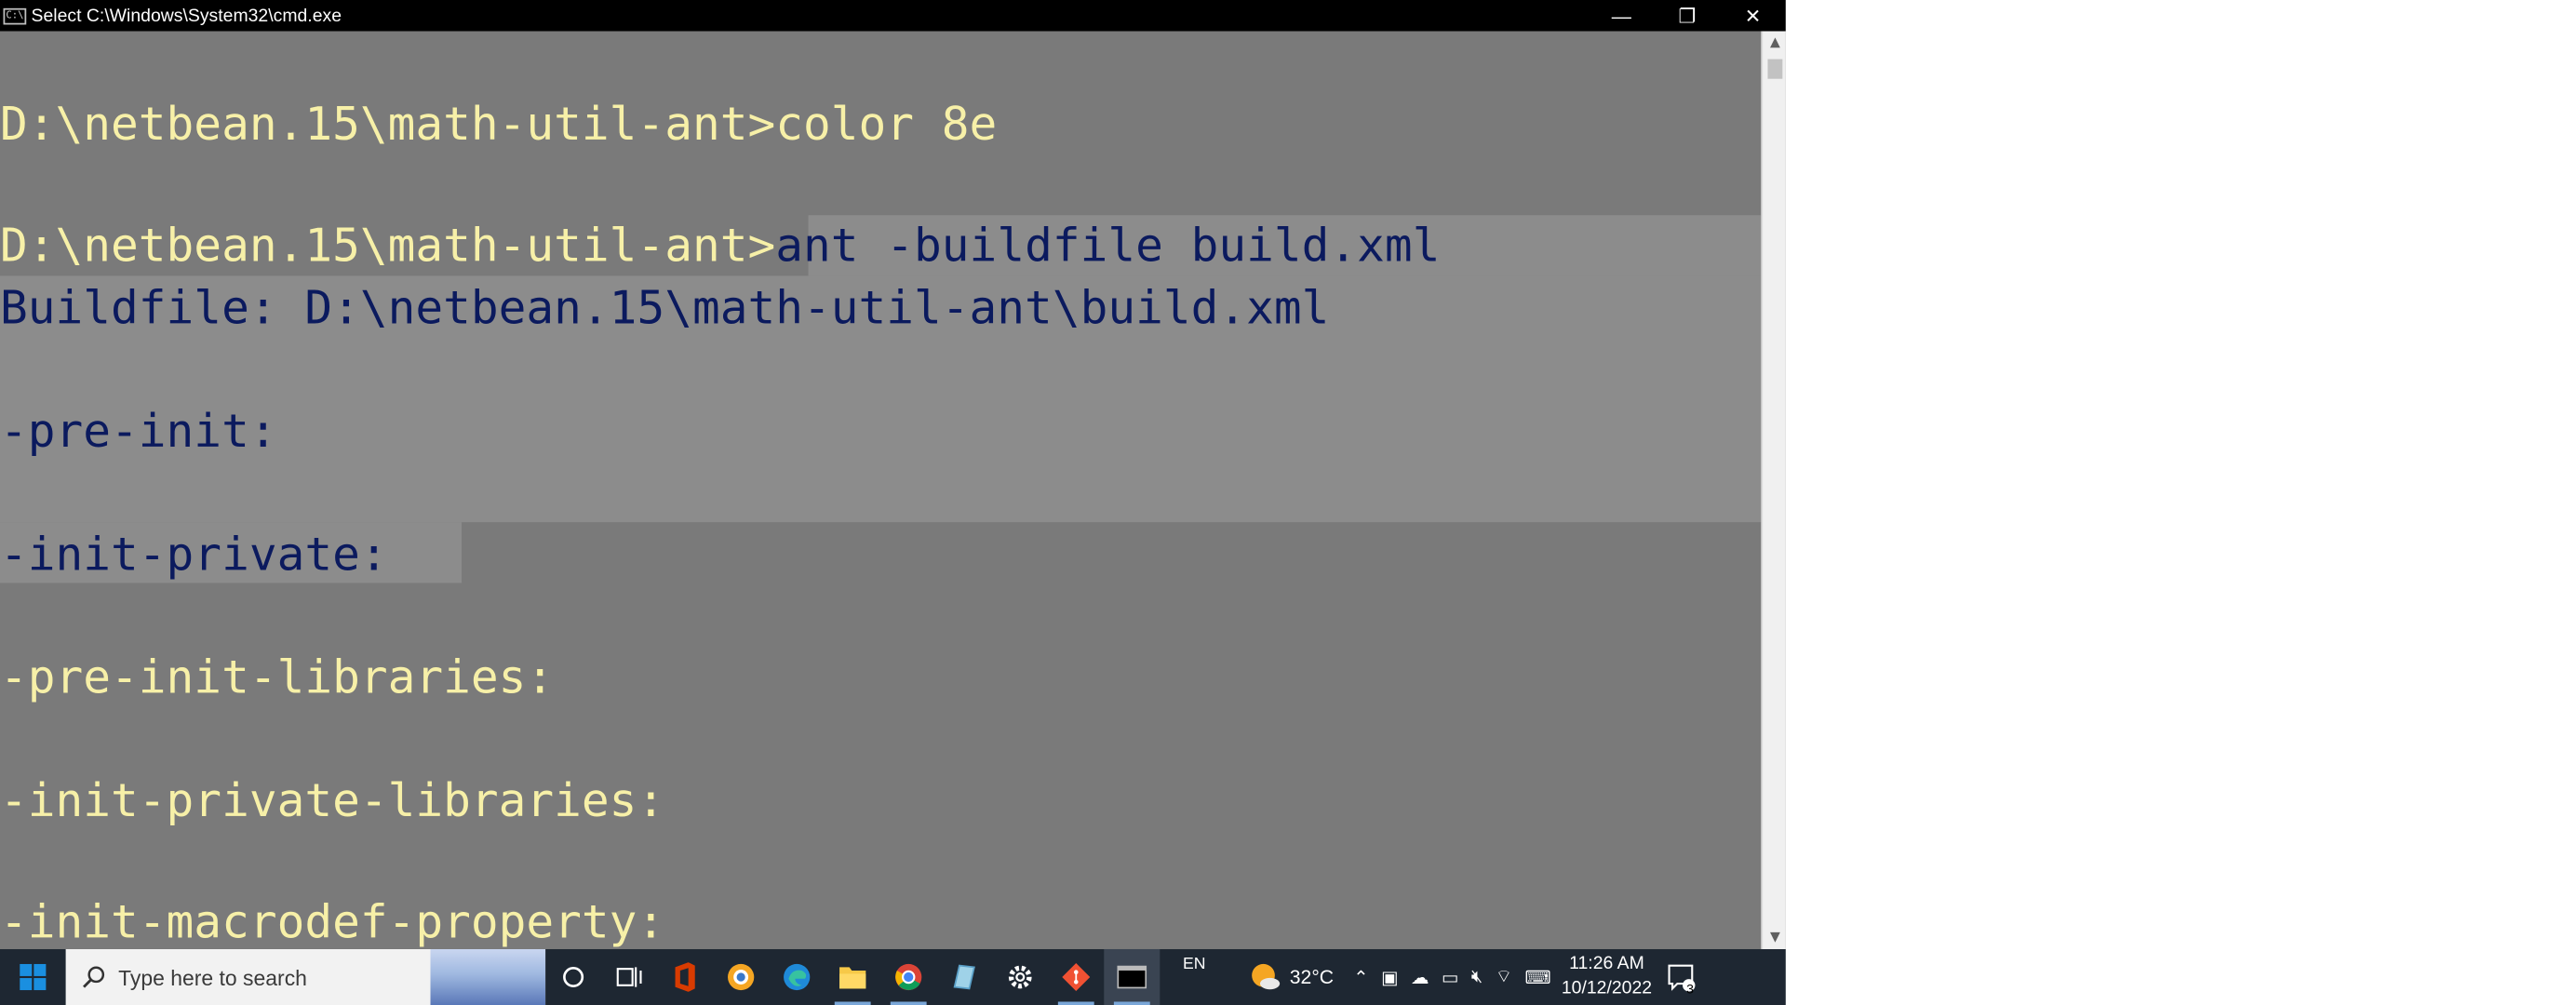  Describe the element at coordinates (1312, 977) in the screenshot. I see `temperature-text: 32°C` at that location.